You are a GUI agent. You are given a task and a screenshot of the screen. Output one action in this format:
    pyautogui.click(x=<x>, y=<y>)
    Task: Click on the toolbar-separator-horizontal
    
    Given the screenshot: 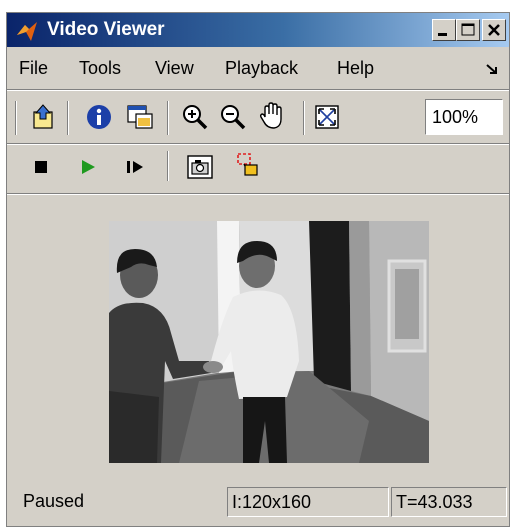 What is the action you would take?
    pyautogui.click(x=258, y=144)
    